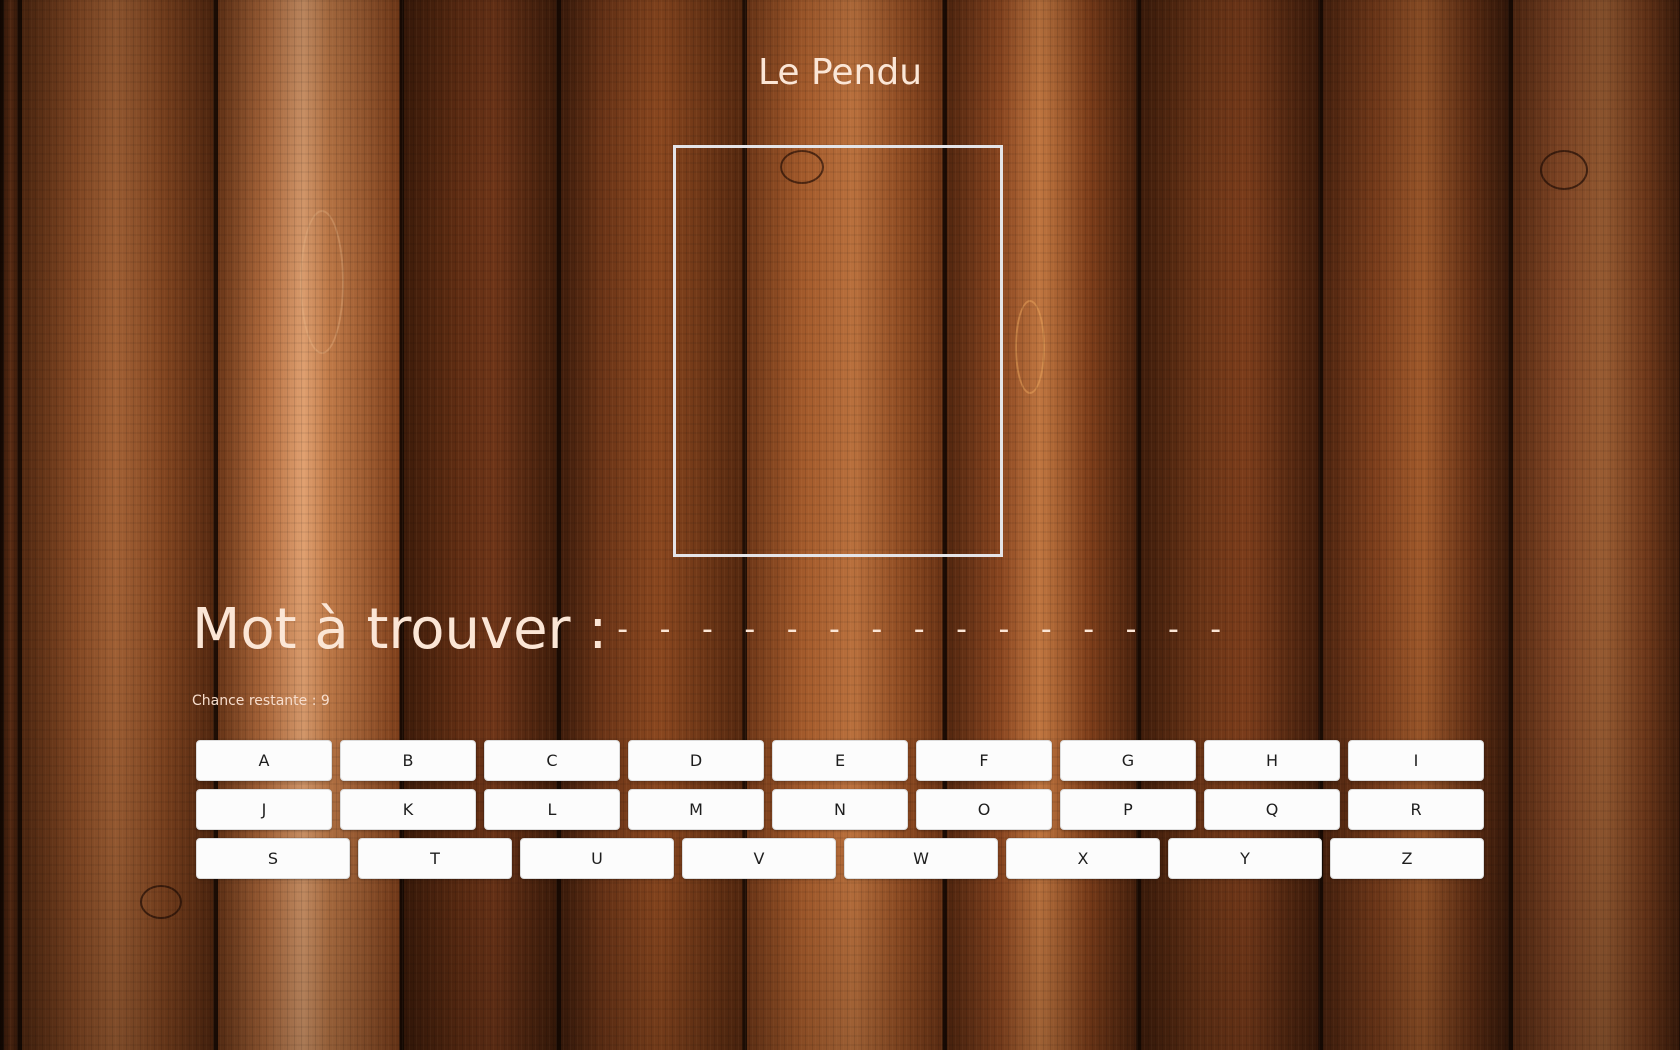 Image resolution: width=1680 pixels, height=1050 pixels. What do you see at coordinates (696, 760) in the screenshot?
I see `letter-button-d: D` at bounding box center [696, 760].